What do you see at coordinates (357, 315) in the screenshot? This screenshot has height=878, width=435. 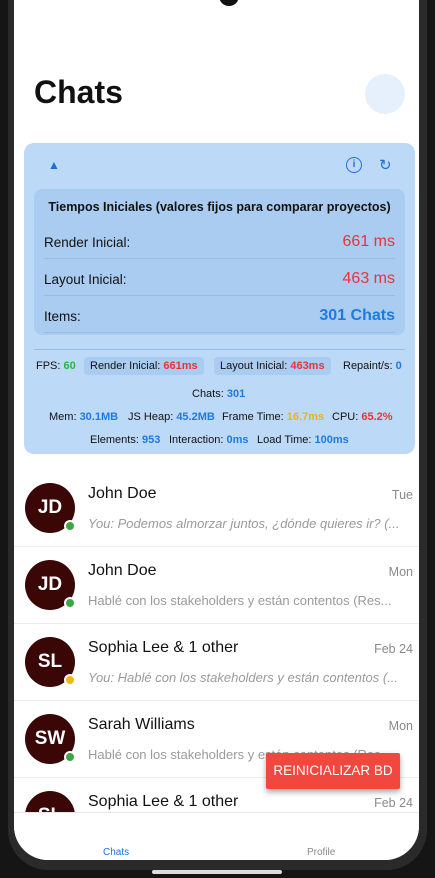 I see `items-value: 301 Chats` at bounding box center [357, 315].